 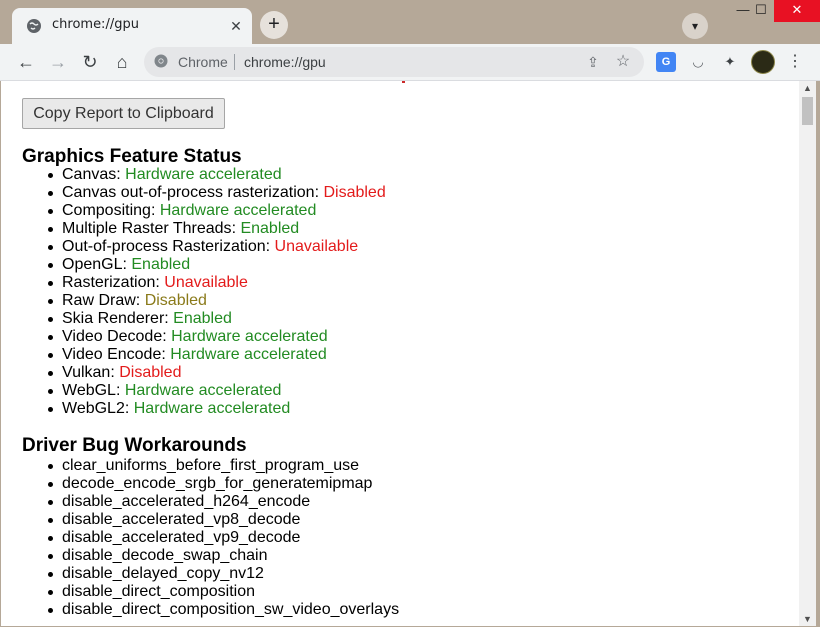 What do you see at coordinates (90, 62) in the screenshot?
I see `reload-icon: ↻` at bounding box center [90, 62].